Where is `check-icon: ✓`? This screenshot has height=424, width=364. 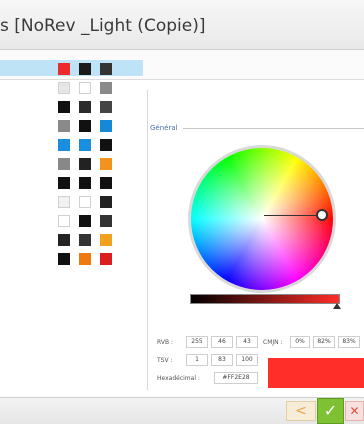 check-icon: ✓ is located at coordinates (330, 410).